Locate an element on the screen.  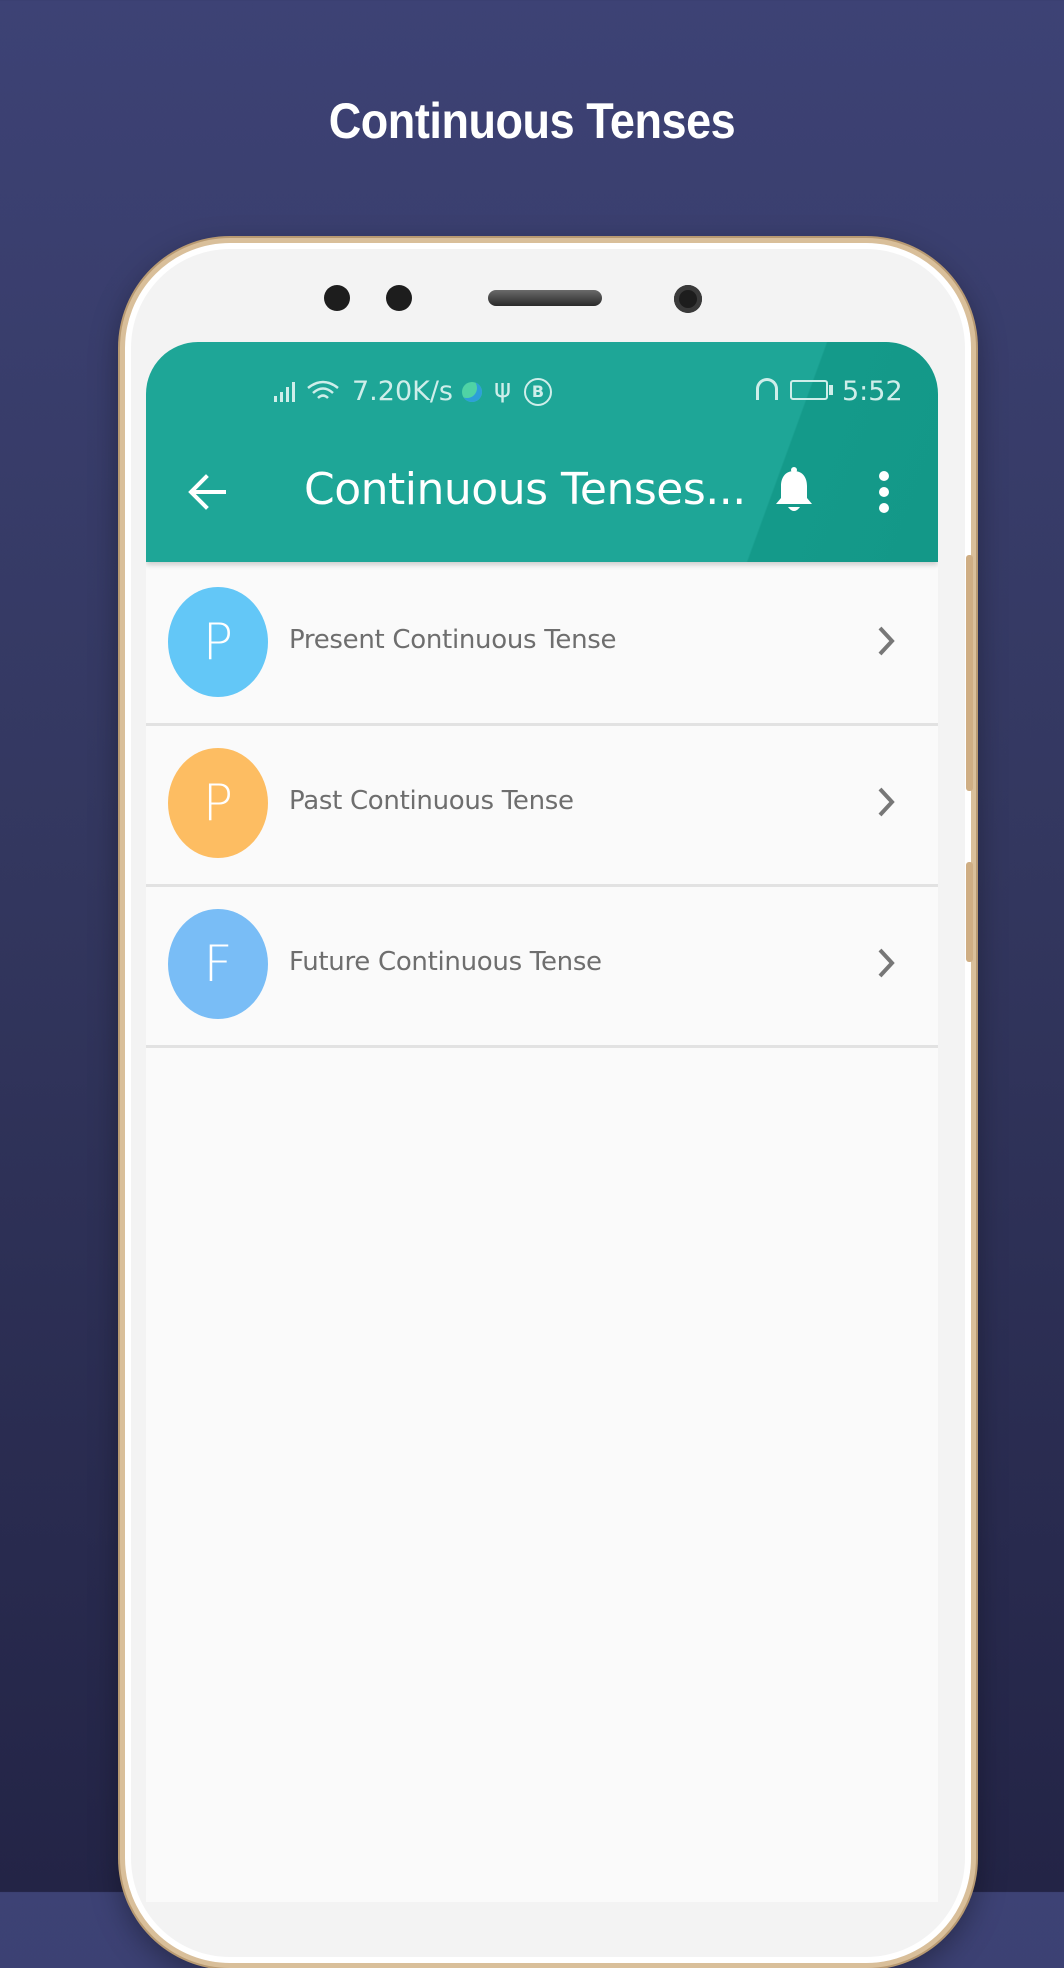
usb-icon: ψ is located at coordinates (503, 389).